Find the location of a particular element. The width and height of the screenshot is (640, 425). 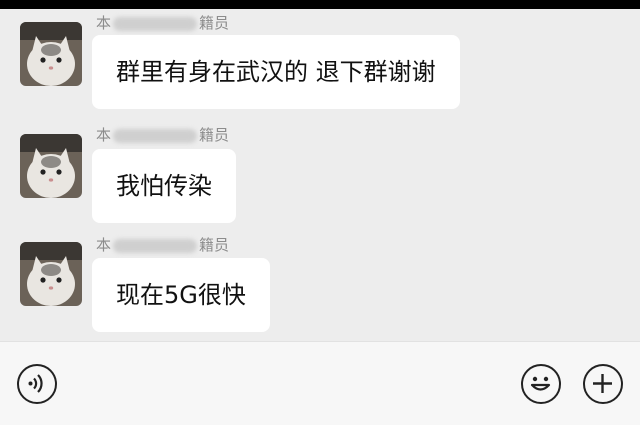

plus-icon is located at coordinates (602, 383).